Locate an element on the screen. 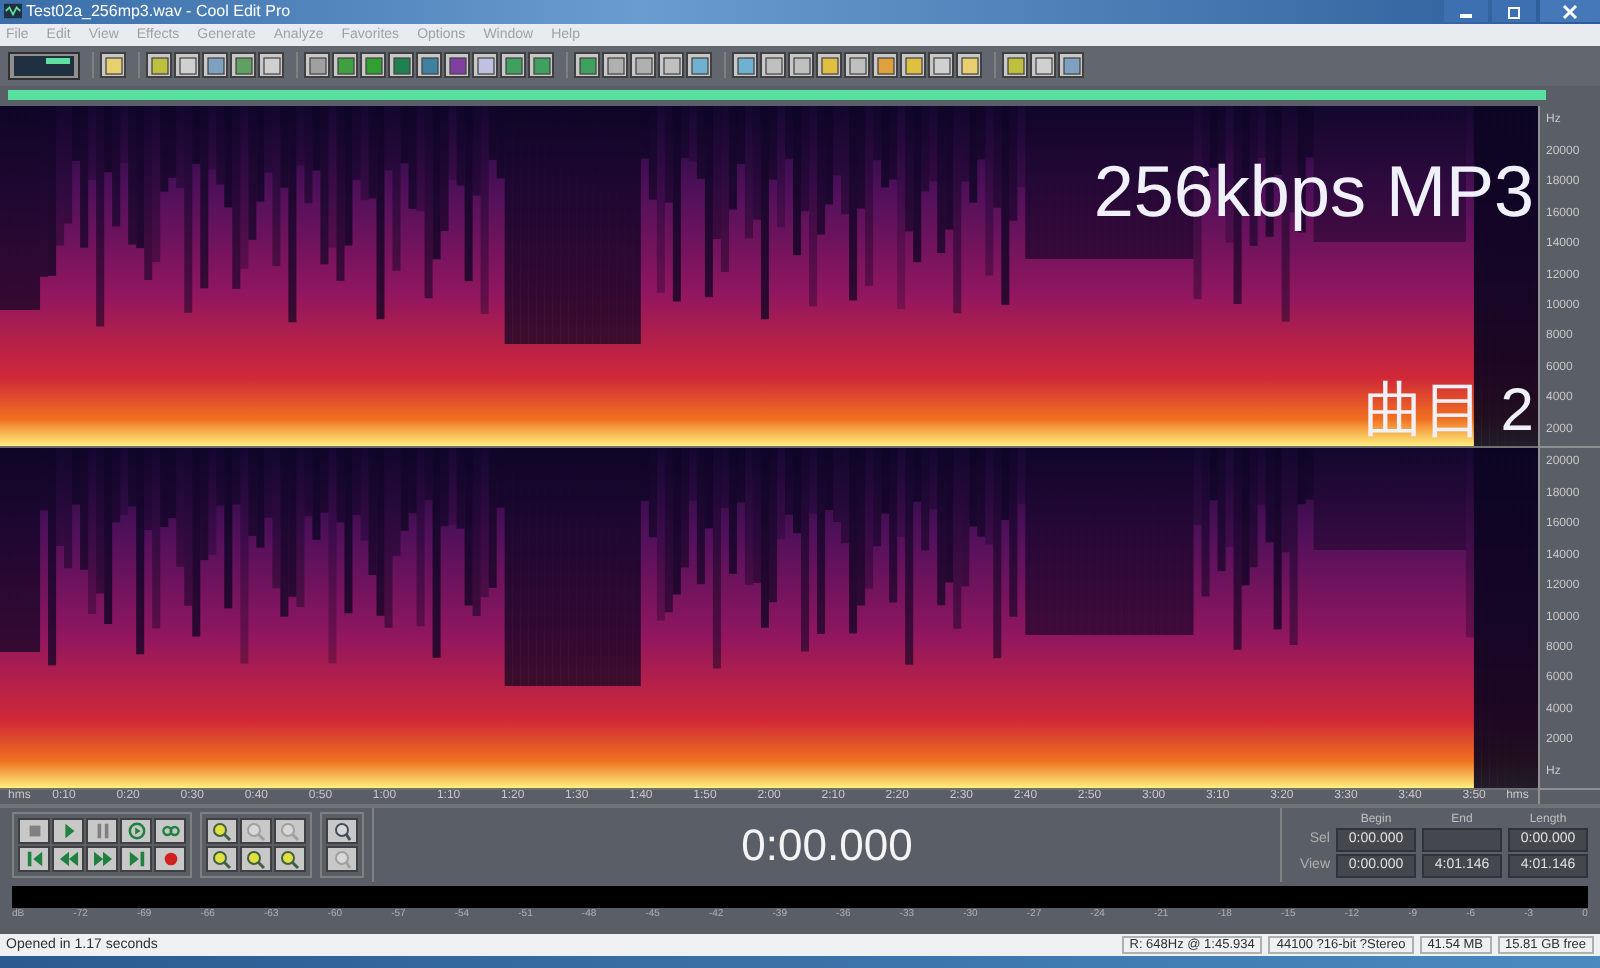  fast-forward-icon is located at coordinates (102, 859).